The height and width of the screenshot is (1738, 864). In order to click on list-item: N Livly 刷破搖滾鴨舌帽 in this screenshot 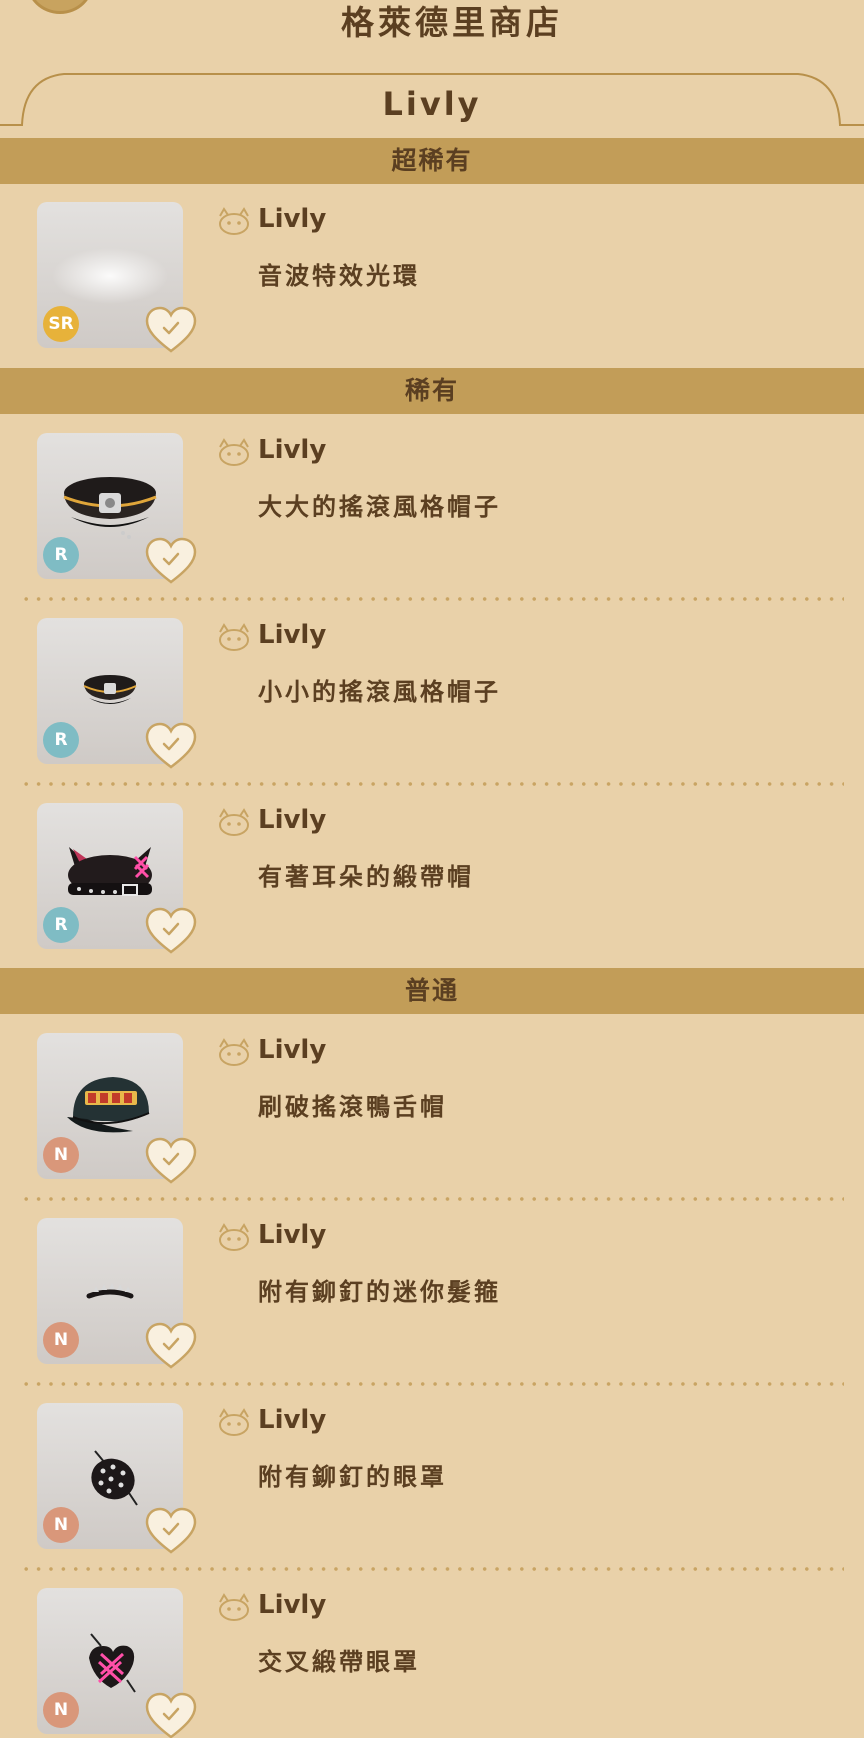, I will do `click(432, 1108)`.